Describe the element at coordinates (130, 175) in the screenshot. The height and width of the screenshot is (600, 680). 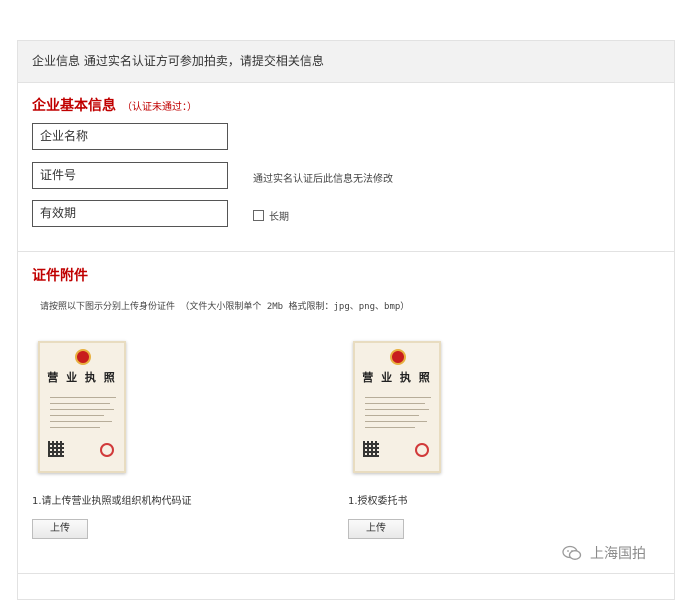
I see `cert-number-field: 证件号` at that location.